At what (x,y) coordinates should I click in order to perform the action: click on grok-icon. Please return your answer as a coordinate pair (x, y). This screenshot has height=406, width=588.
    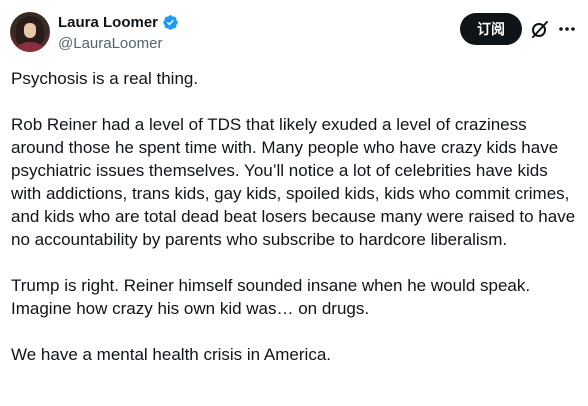
    Looking at the image, I should click on (540, 29).